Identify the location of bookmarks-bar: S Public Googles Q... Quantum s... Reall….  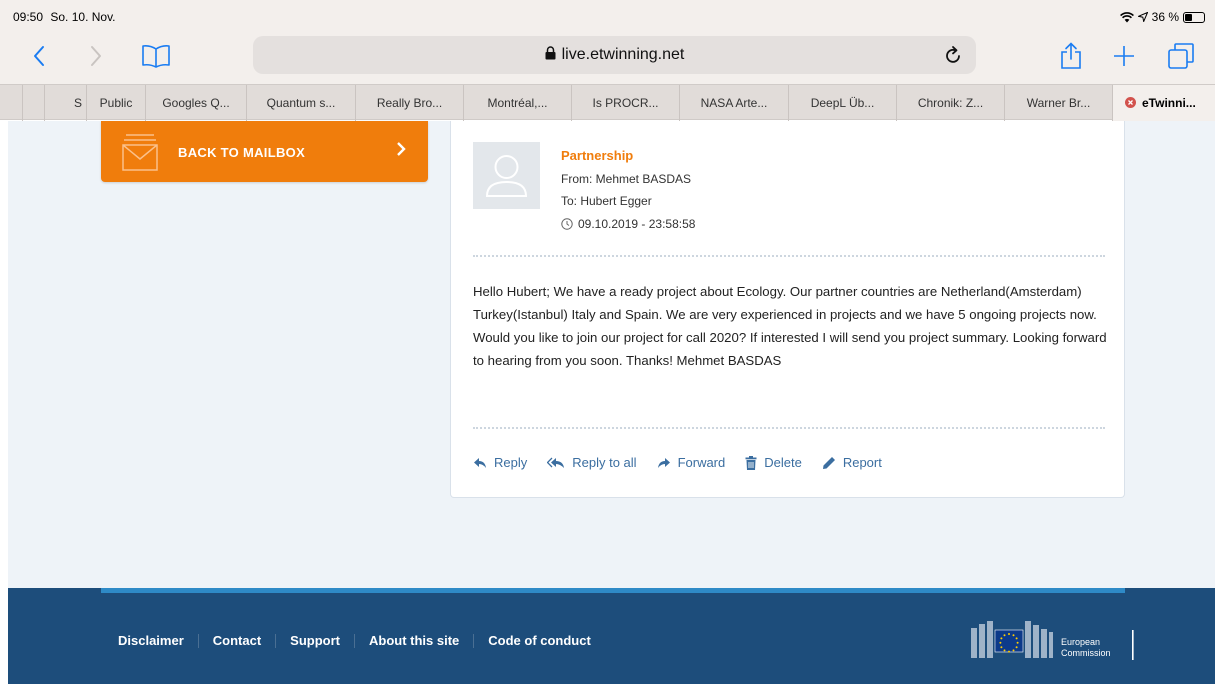
(607, 102).